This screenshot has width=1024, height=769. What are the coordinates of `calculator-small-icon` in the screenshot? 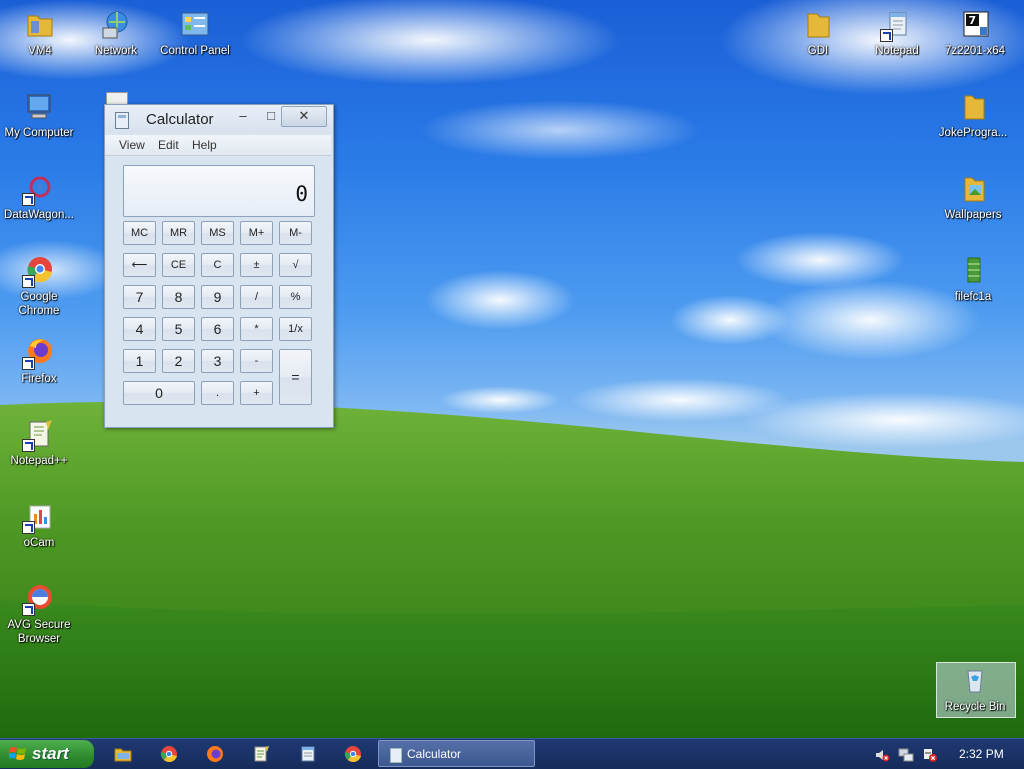 It's located at (396, 755).